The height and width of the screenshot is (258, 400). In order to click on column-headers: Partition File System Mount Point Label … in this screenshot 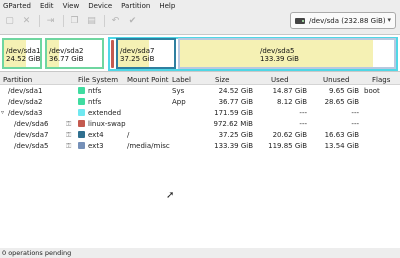, I will do `click(200, 79)`.